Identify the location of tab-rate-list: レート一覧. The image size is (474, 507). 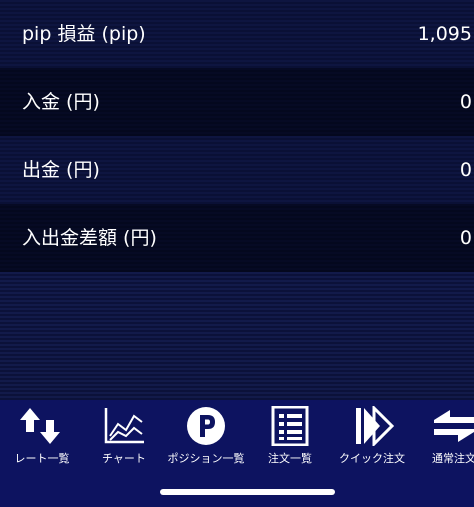
(42, 437).